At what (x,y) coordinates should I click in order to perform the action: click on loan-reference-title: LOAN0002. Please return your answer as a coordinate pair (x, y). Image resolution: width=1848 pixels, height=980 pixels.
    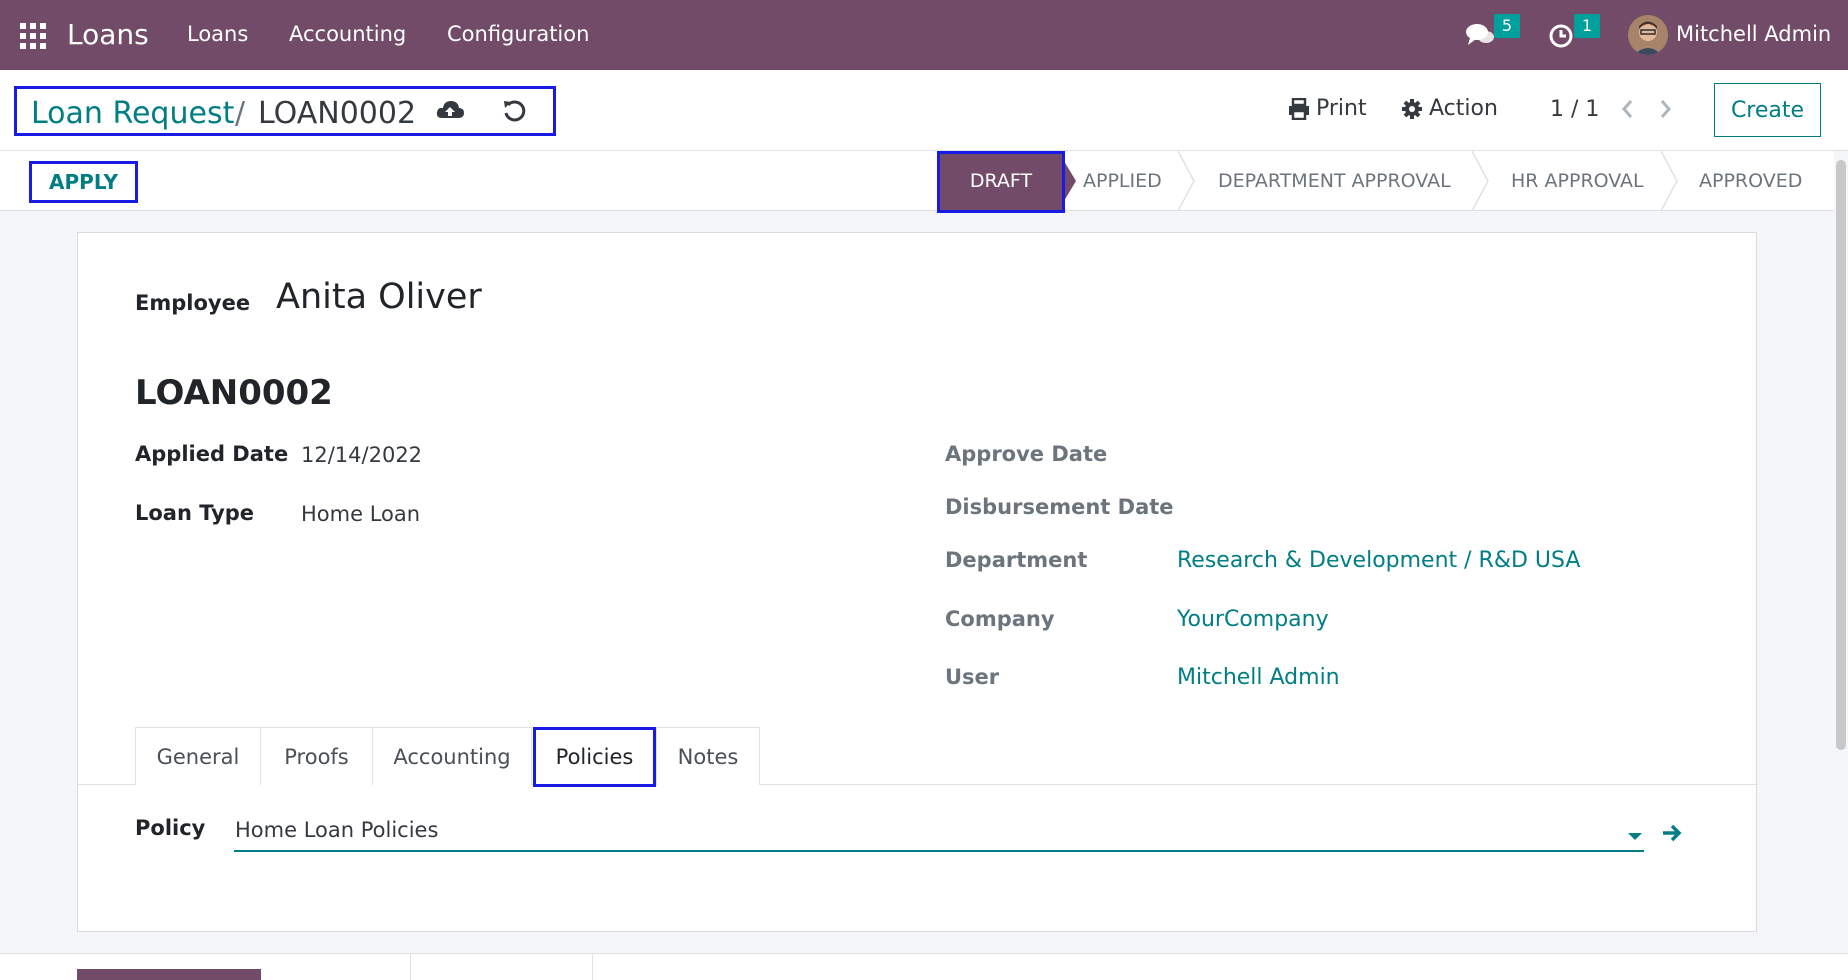
    Looking at the image, I should click on (234, 393).